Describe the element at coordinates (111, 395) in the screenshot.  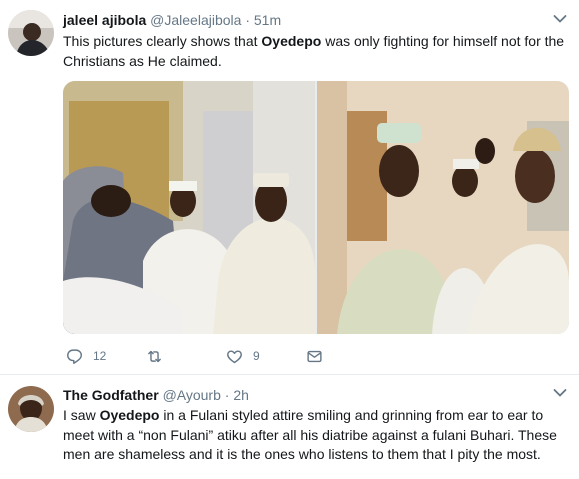
I see `display-name: The Godfather` at that location.